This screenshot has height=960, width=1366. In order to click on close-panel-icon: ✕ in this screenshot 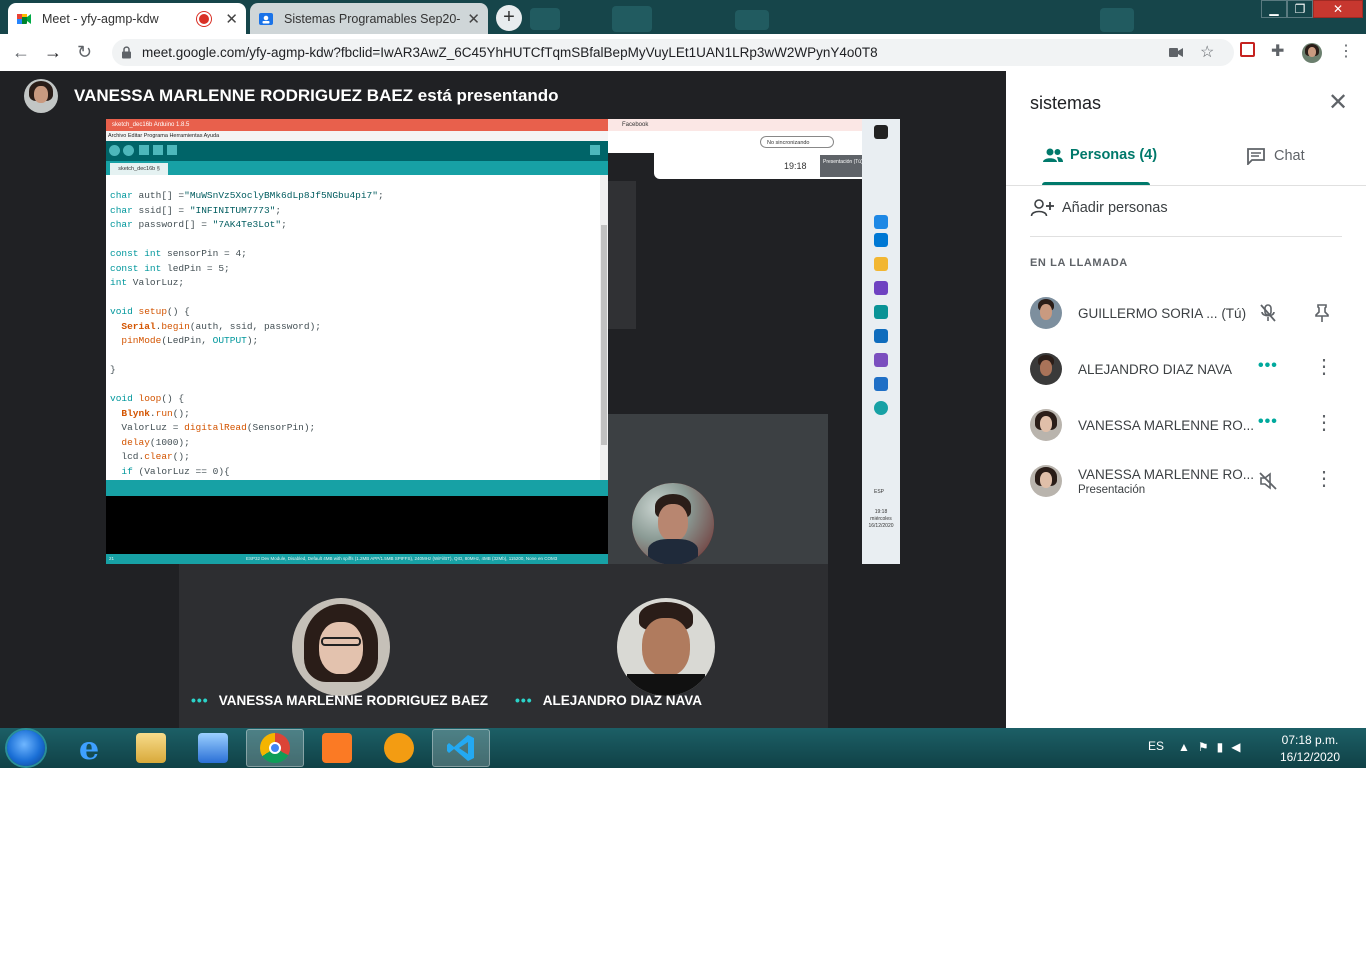, I will do `click(1338, 103)`.